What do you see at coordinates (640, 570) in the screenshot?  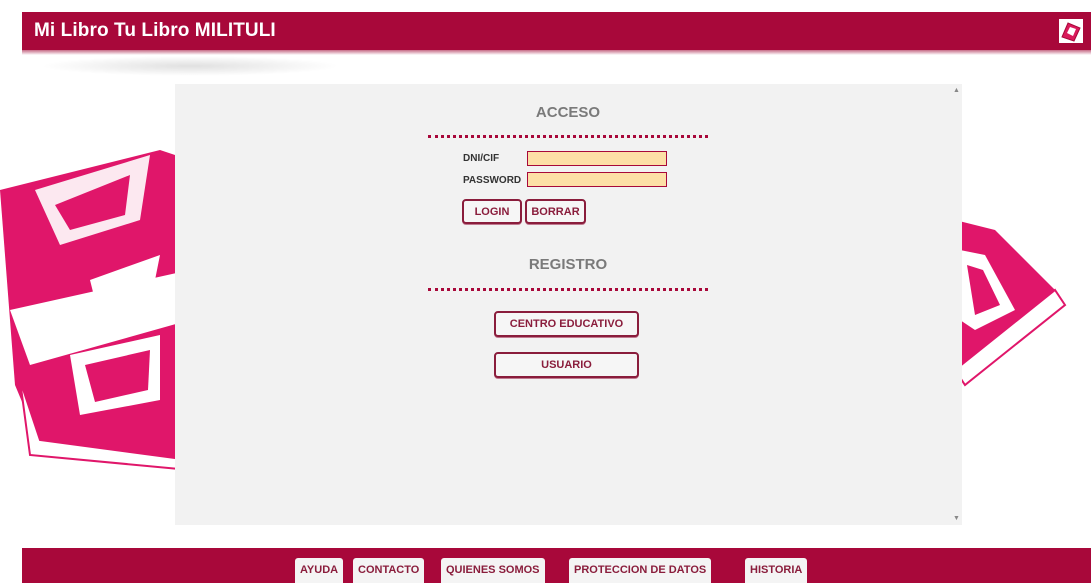 I see `nav-proteccion-datos: PROTECCION DE DATOS` at bounding box center [640, 570].